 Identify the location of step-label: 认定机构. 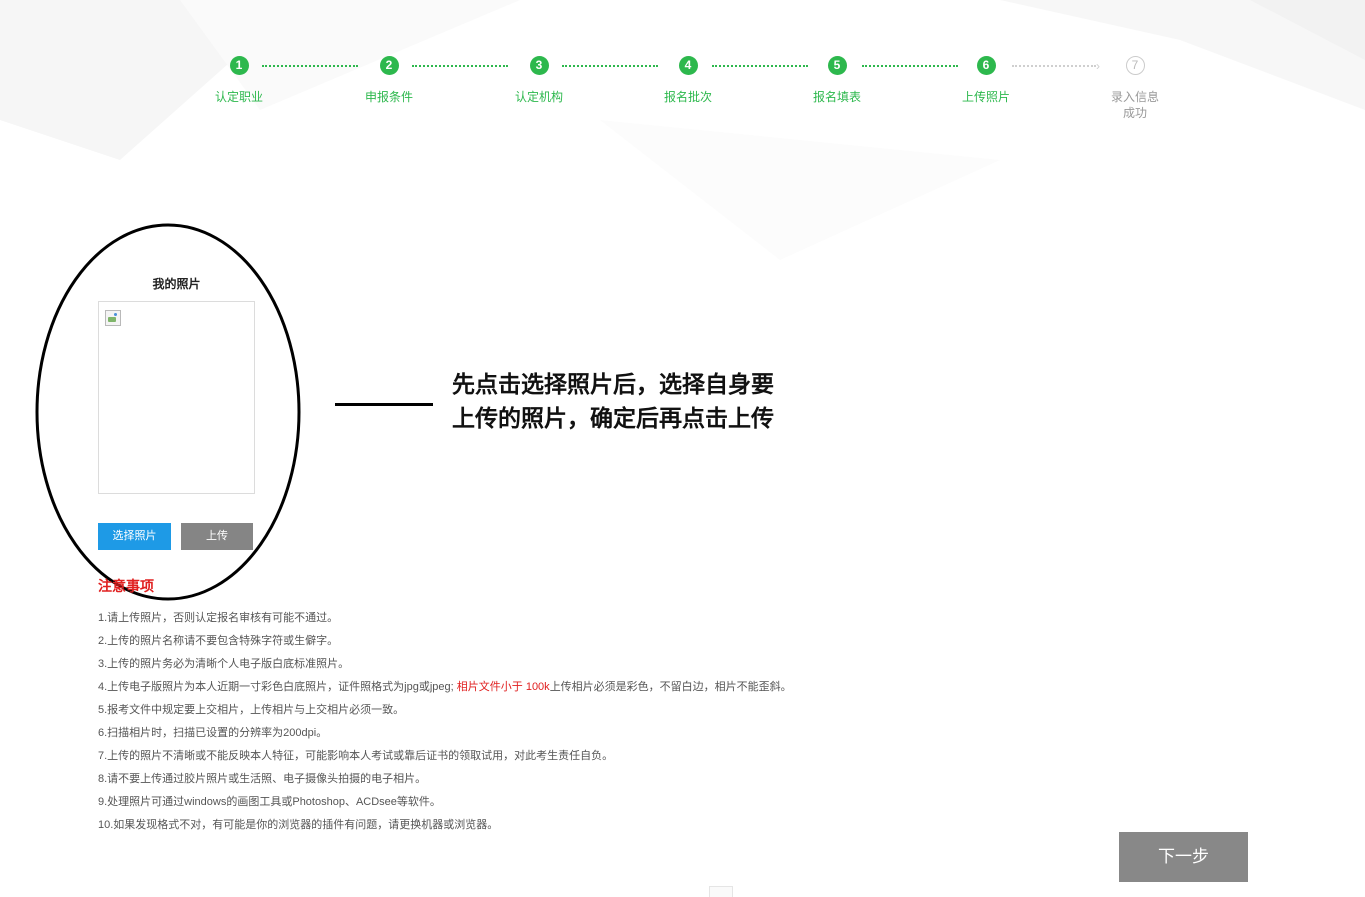
(538, 97).